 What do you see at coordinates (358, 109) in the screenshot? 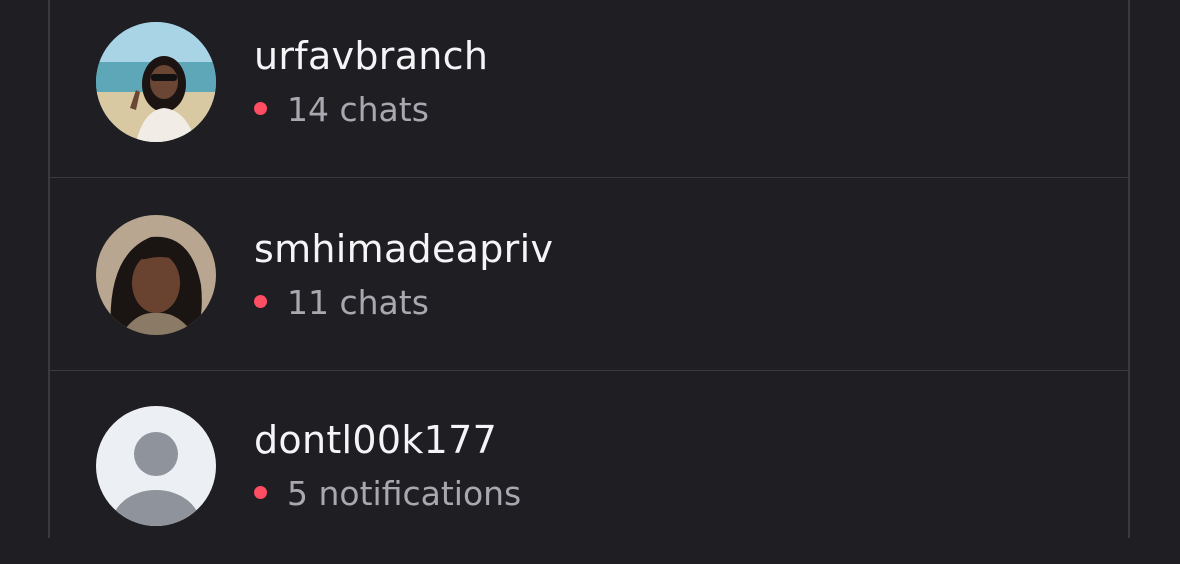
I see `account-status-text: 14 chats` at bounding box center [358, 109].